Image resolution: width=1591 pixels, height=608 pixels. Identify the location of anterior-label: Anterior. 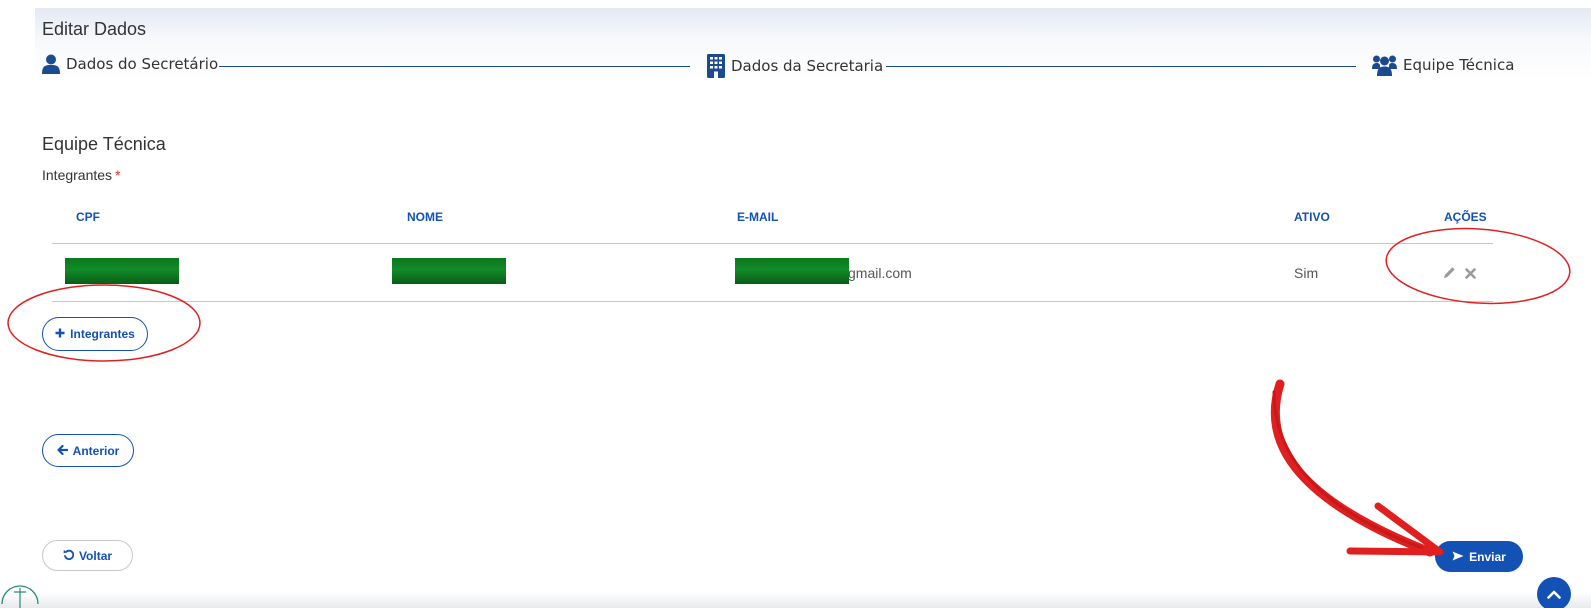
(96, 450).